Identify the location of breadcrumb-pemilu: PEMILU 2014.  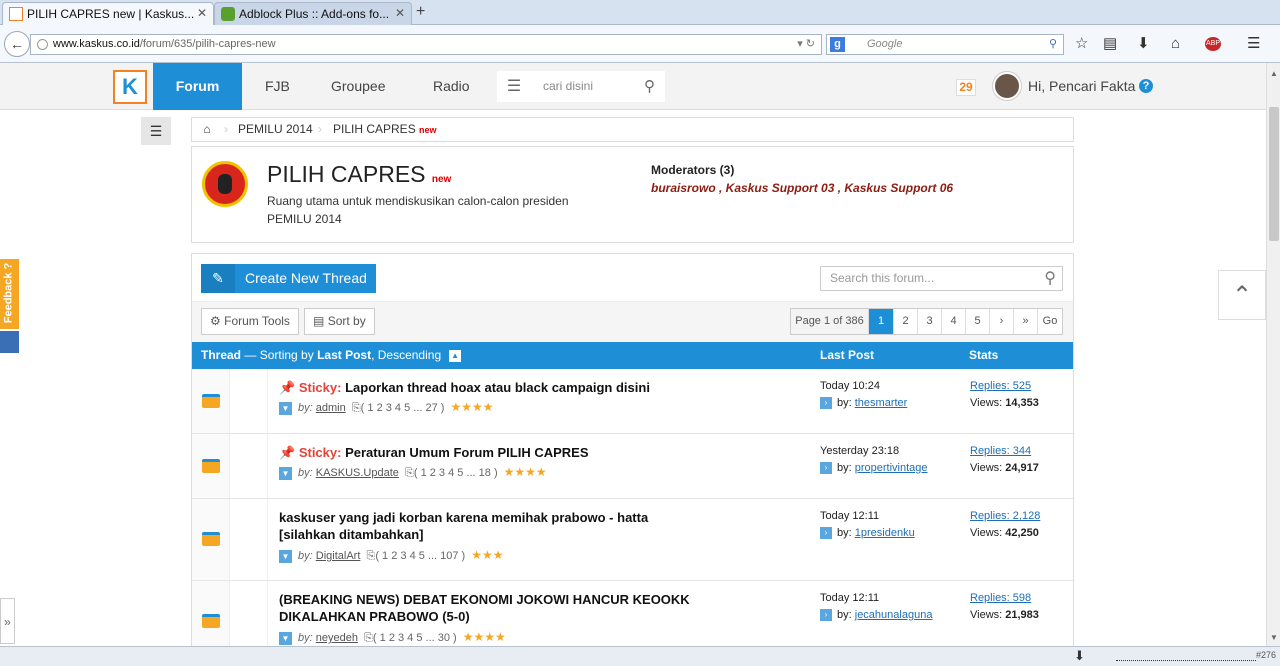
(275, 129).